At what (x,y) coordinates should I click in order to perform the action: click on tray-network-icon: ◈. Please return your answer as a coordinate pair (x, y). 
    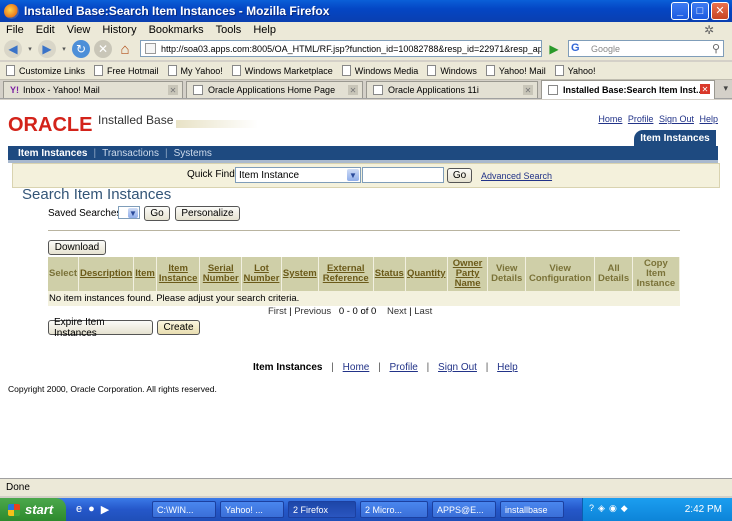
    Looking at the image, I should click on (601, 508).